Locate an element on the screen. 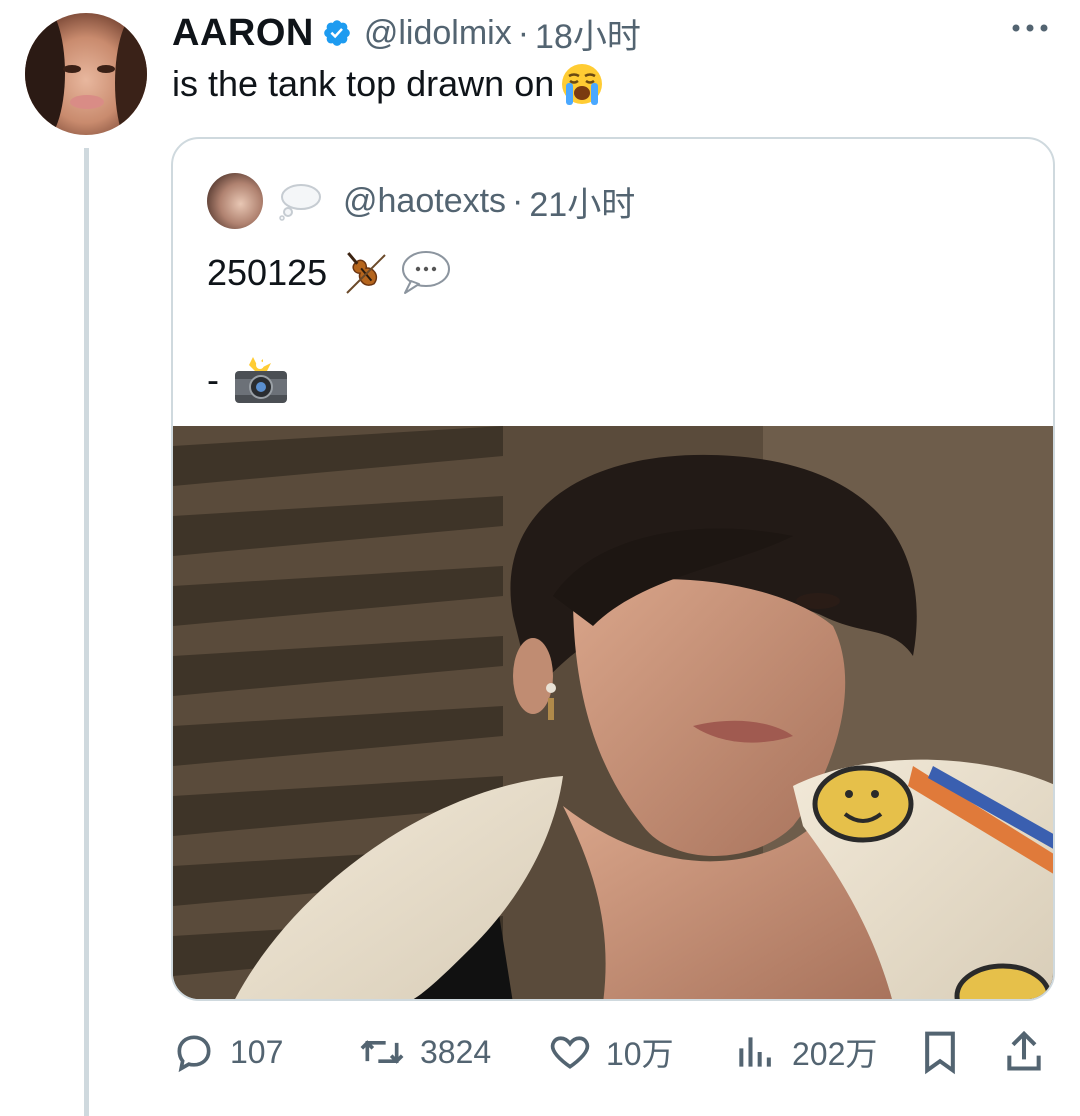 Image resolution: width=1080 pixels, height=1116 pixels. retweet-count: 3824 is located at coordinates (456, 1051).